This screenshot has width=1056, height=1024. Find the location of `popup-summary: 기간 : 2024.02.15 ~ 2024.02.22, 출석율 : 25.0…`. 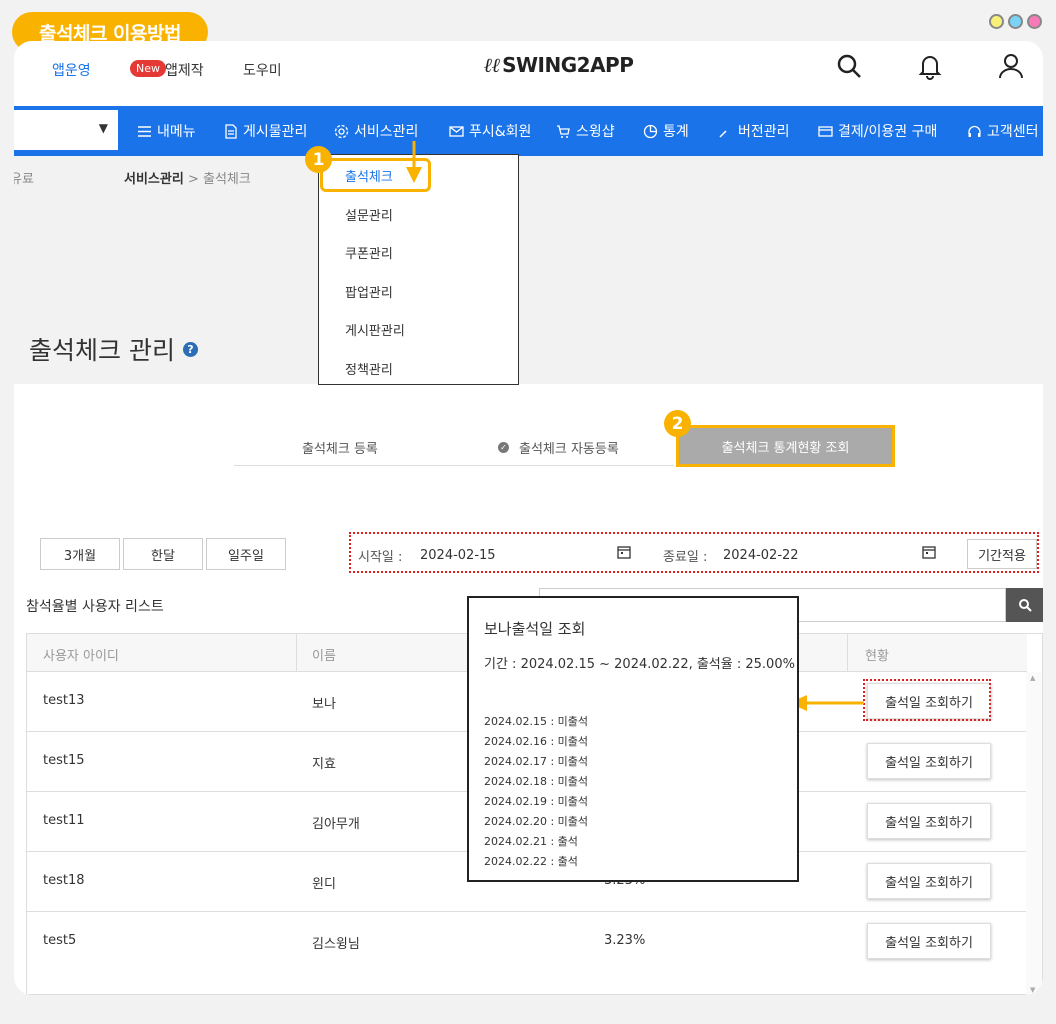

popup-summary: 기간 : 2024.02.15 ~ 2024.02.22, 출석율 : 25.0… is located at coordinates (639, 664).